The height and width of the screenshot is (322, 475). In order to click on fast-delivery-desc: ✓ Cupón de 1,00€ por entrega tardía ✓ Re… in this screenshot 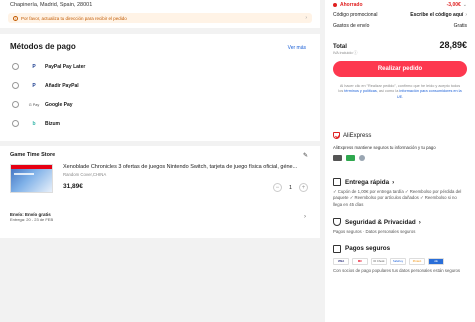, I will do `click(397, 198)`.